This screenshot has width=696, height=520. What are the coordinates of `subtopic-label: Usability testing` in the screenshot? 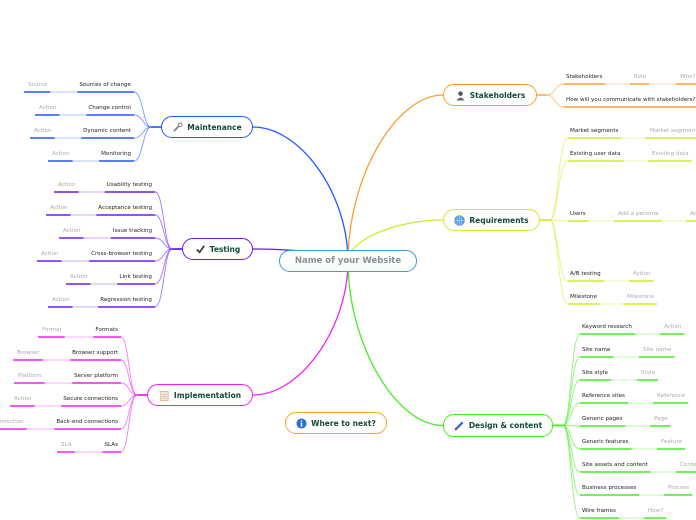 It's located at (129, 185).